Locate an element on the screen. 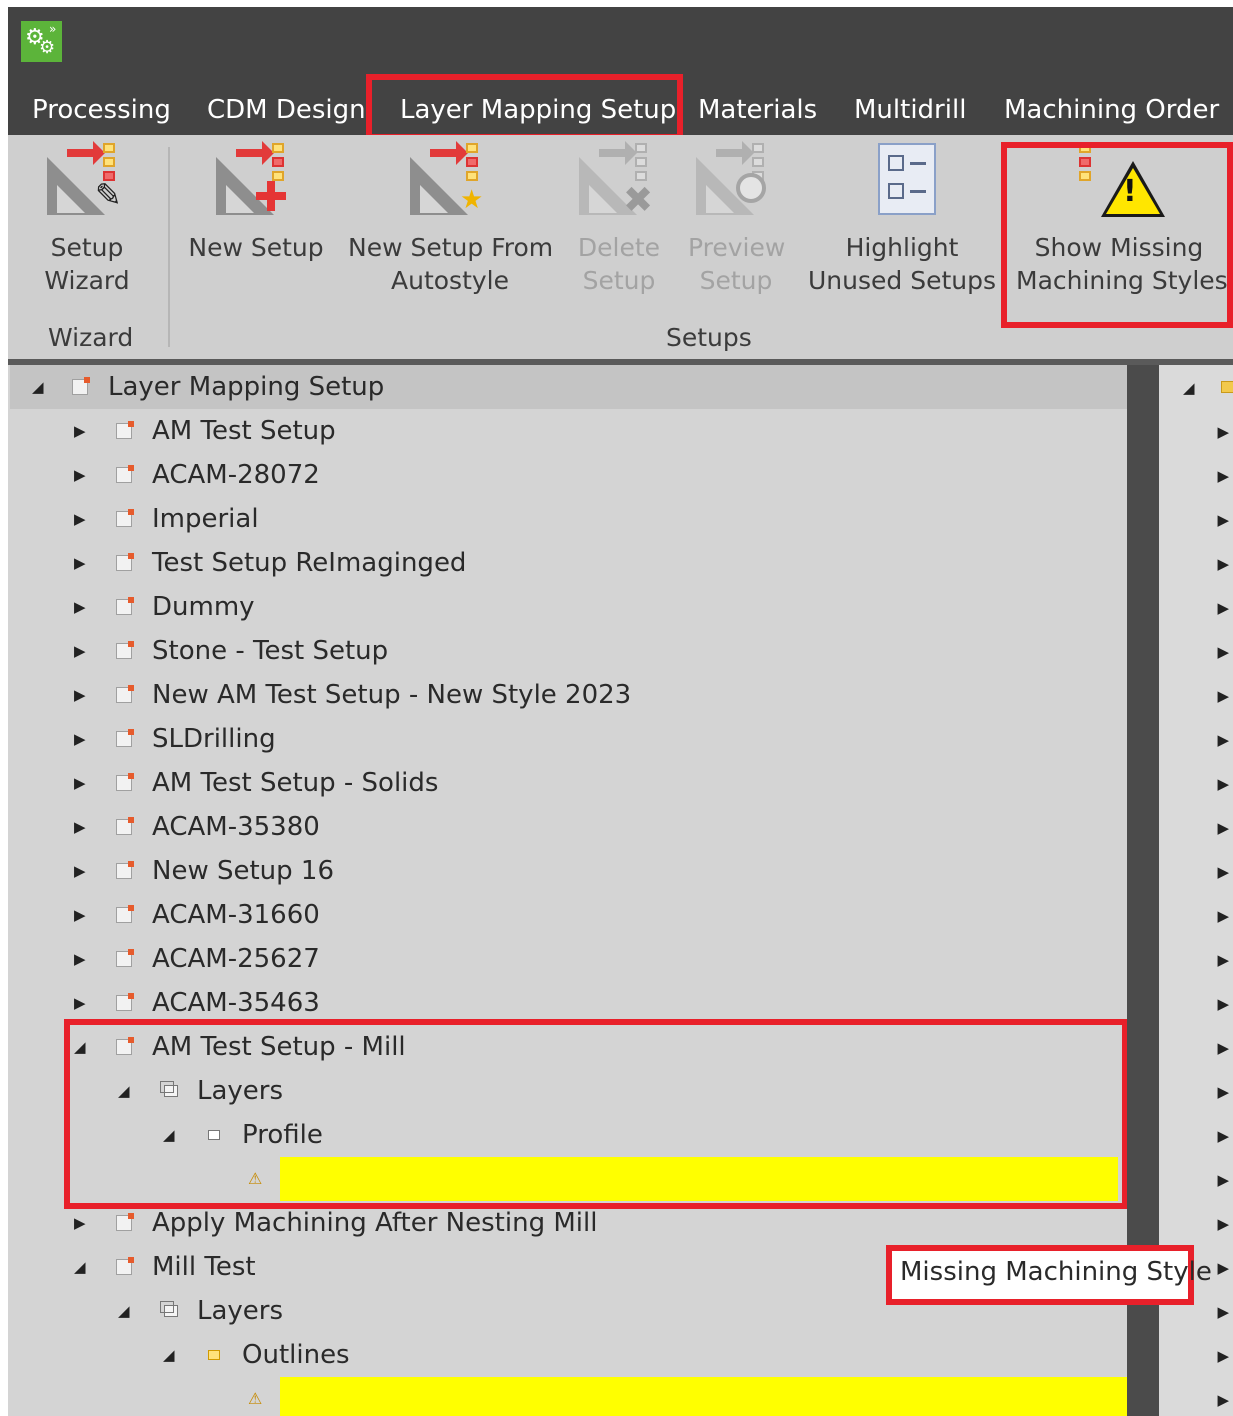 The height and width of the screenshot is (1416, 1233). tree-item-outlines: ◢ Outlines is located at coordinates (568, 1355).